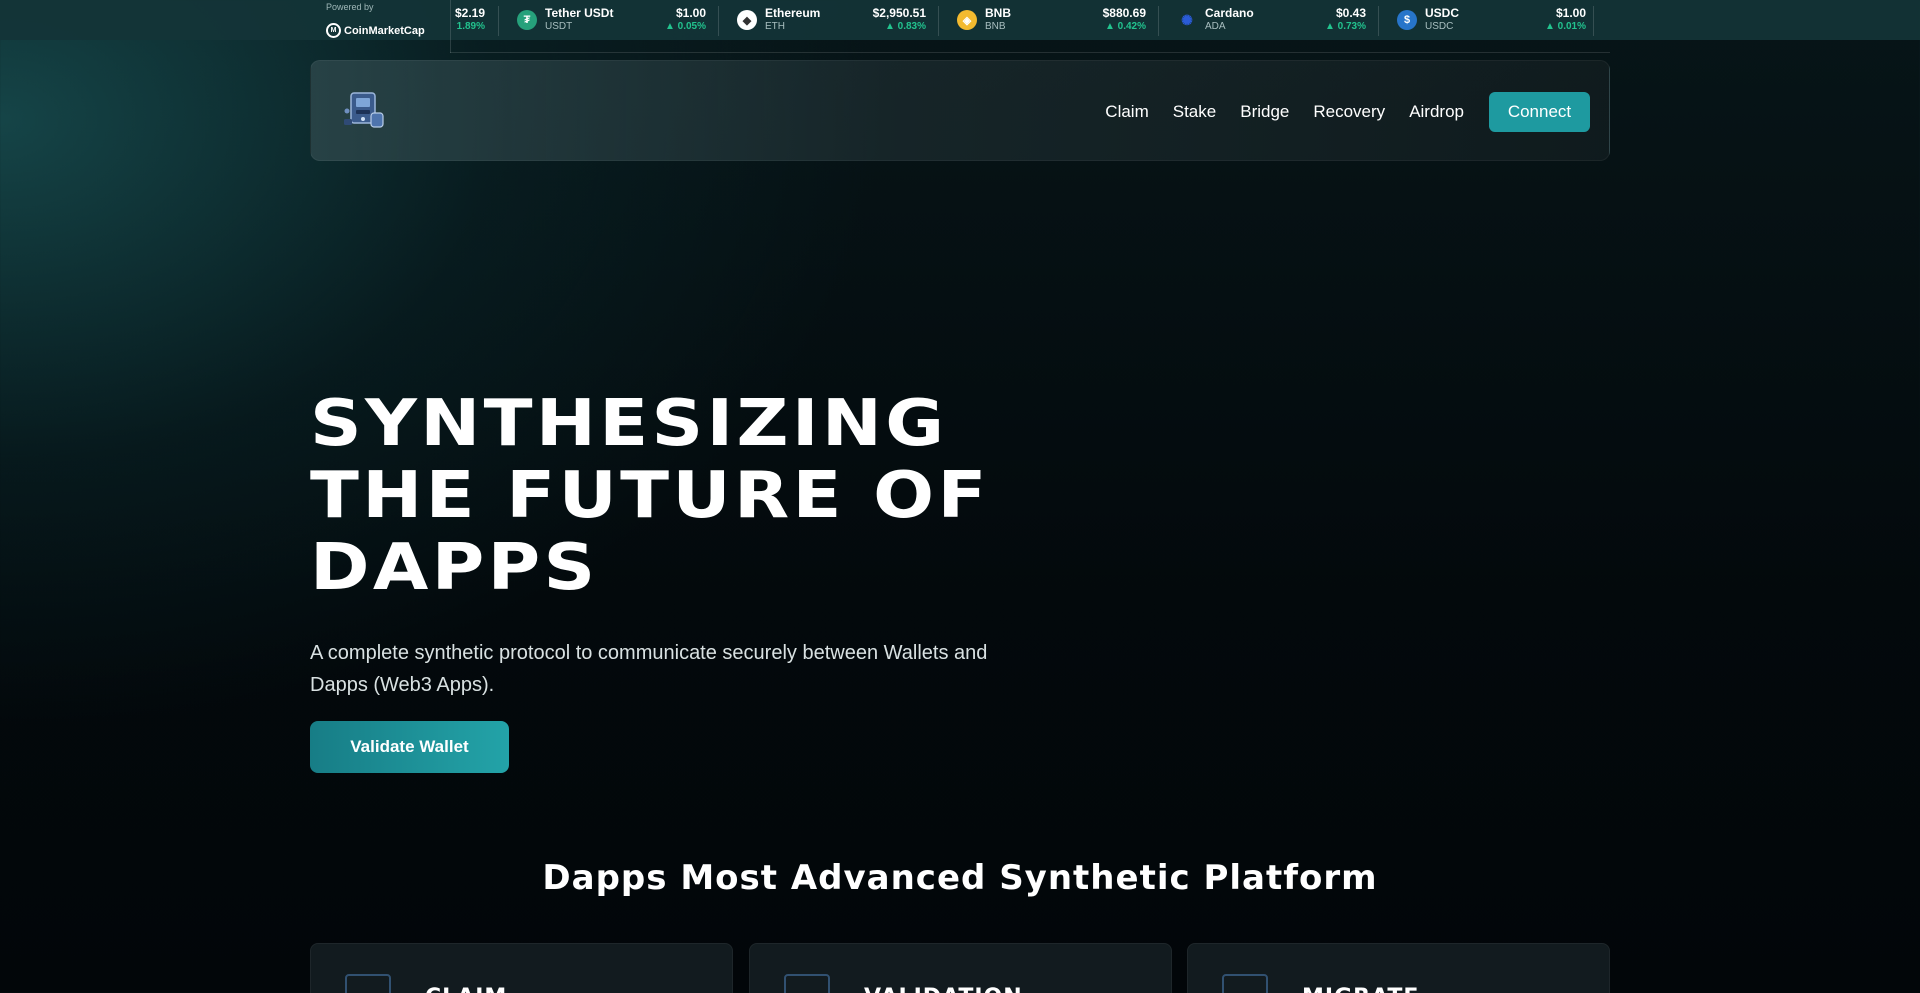 Image resolution: width=1920 pixels, height=993 pixels. What do you see at coordinates (454, 568) in the screenshot?
I see `hero-title-line: DAPPS` at bounding box center [454, 568].